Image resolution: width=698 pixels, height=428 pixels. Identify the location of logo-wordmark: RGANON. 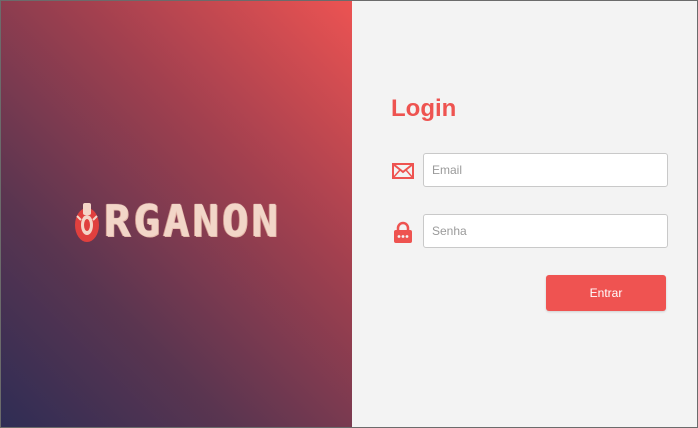
(192, 221).